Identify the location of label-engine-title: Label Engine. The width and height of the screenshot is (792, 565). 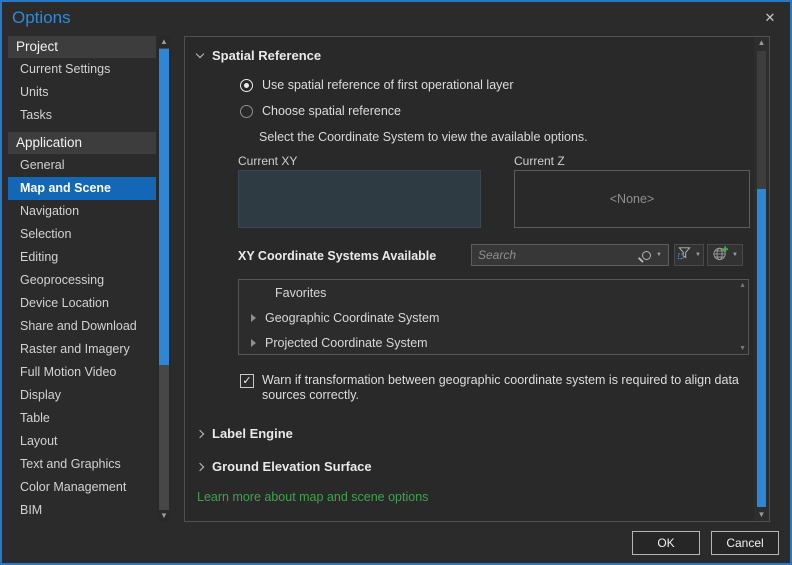
(252, 433).